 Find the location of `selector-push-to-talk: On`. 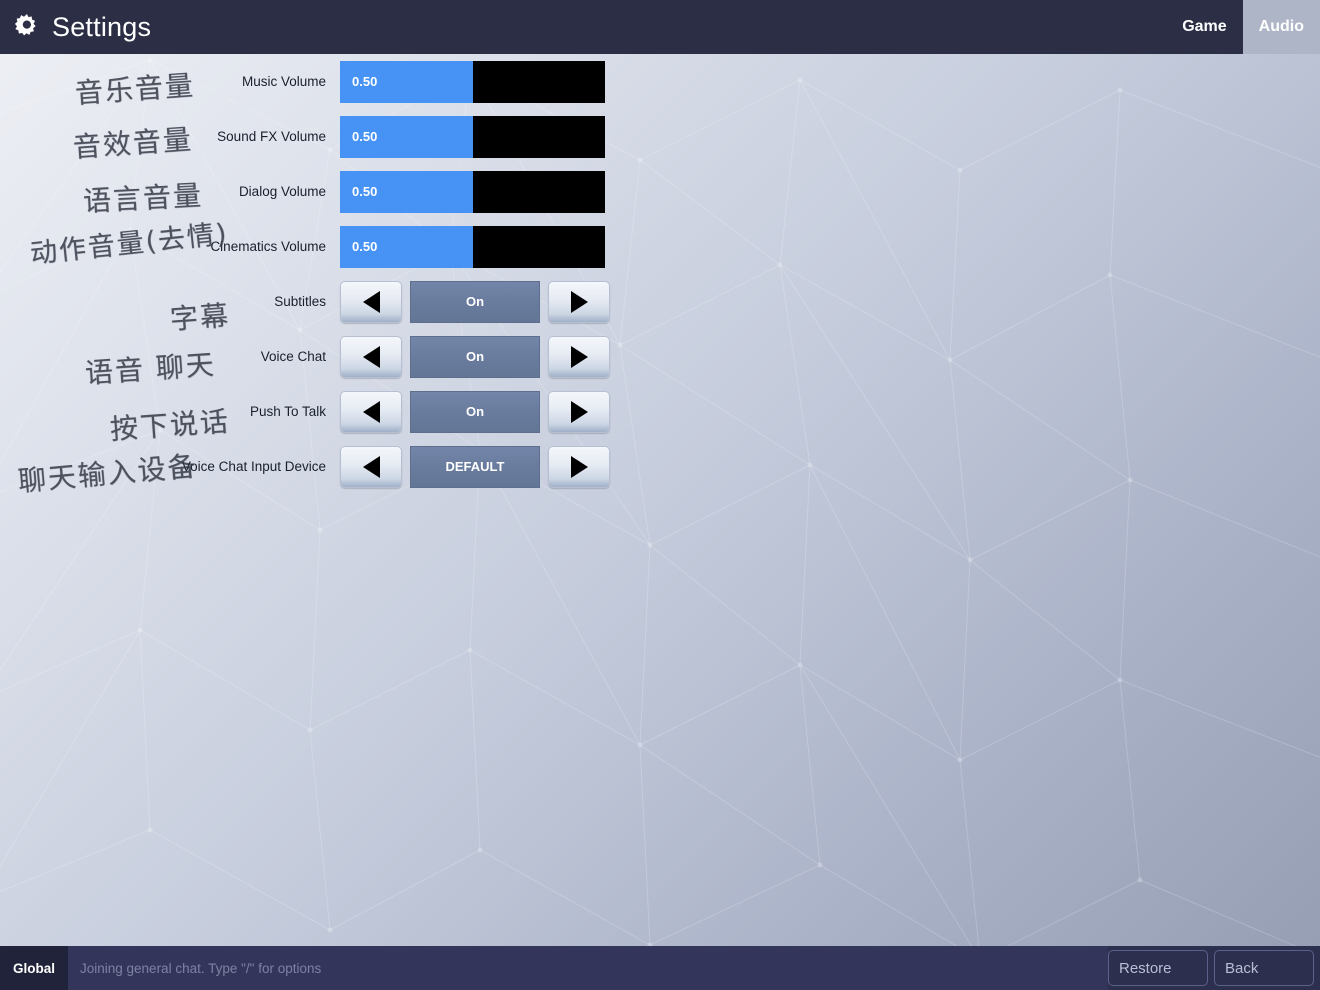

selector-push-to-talk: On is located at coordinates (475, 411).